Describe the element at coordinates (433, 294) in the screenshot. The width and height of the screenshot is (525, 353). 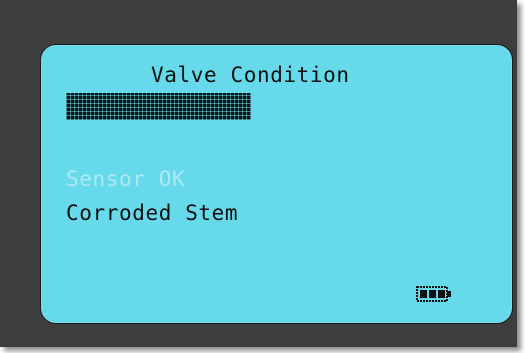
I see `battery-icon` at that location.